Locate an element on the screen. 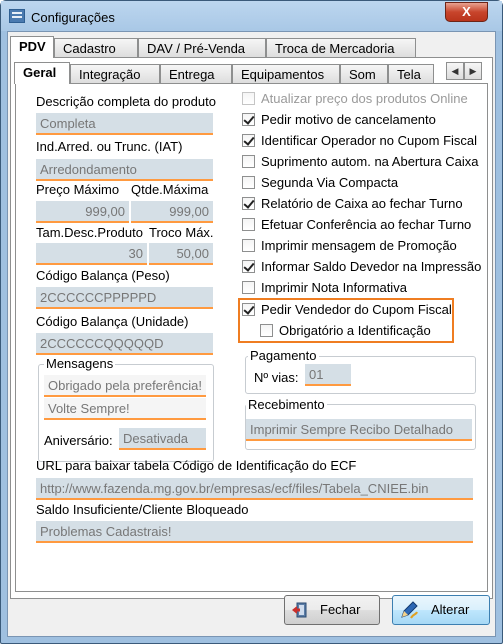  check-label: Imprimir Nota Informativa is located at coordinates (334, 287).